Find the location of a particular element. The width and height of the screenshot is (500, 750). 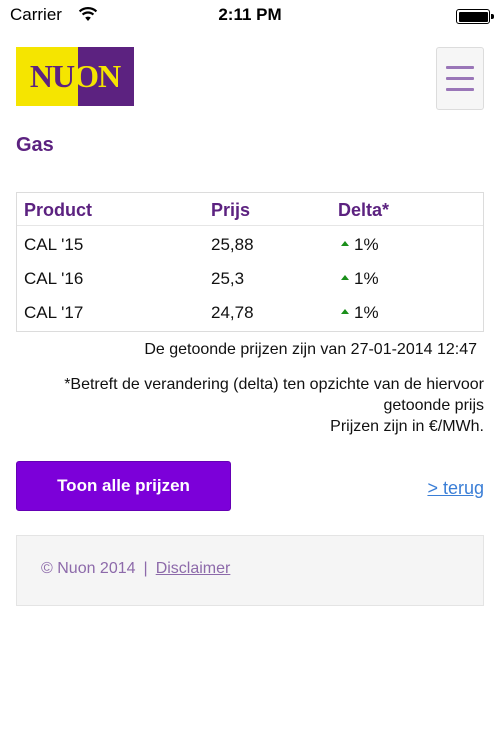

page-title: Gas is located at coordinates (35, 145).